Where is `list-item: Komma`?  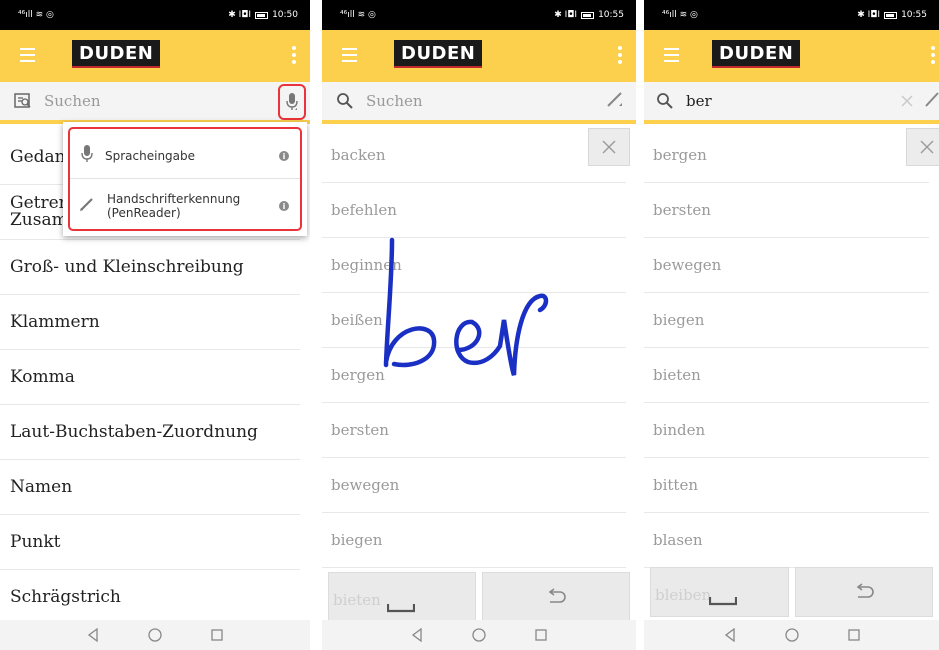
list-item: Komma is located at coordinates (150, 377).